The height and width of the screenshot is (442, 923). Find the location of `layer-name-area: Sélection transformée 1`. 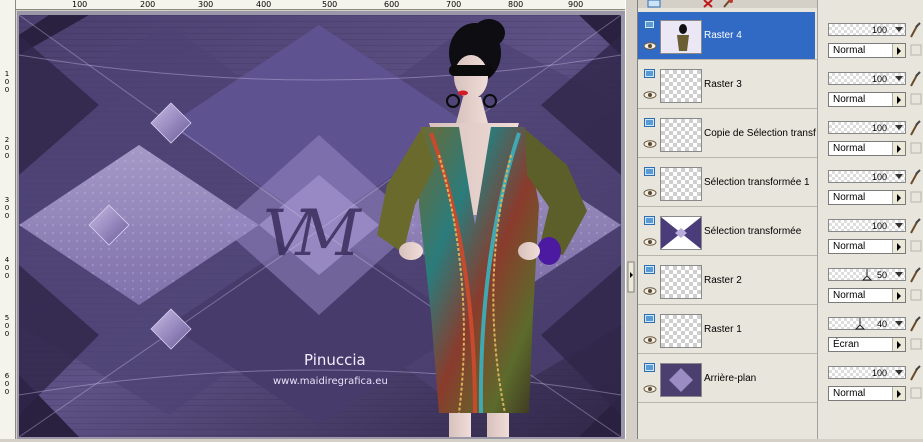

layer-name-area: Sélection transformée 1 is located at coordinates (726, 182).